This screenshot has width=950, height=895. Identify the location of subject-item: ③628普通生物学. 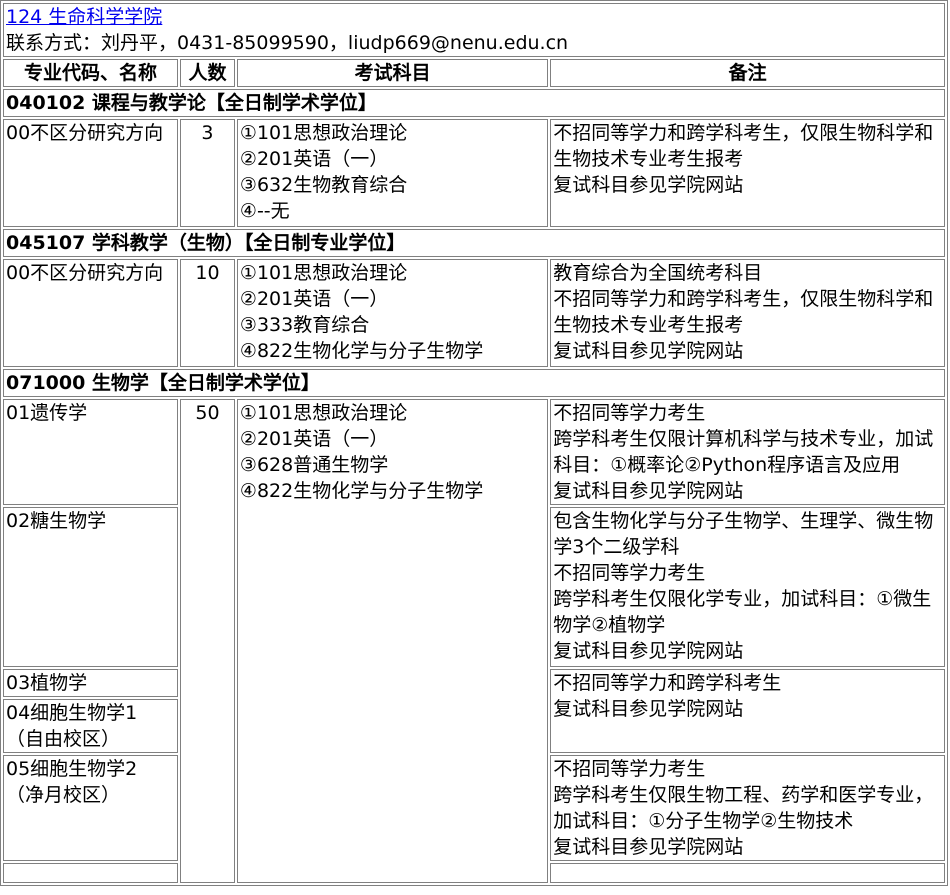
(314, 465).